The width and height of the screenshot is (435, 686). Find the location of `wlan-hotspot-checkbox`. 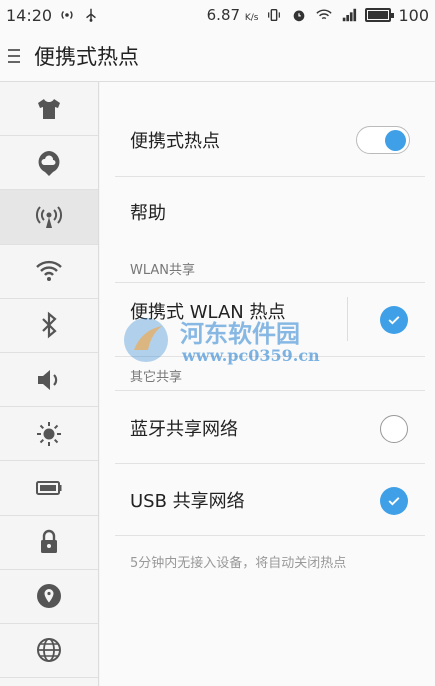

wlan-hotspot-checkbox is located at coordinates (394, 320).